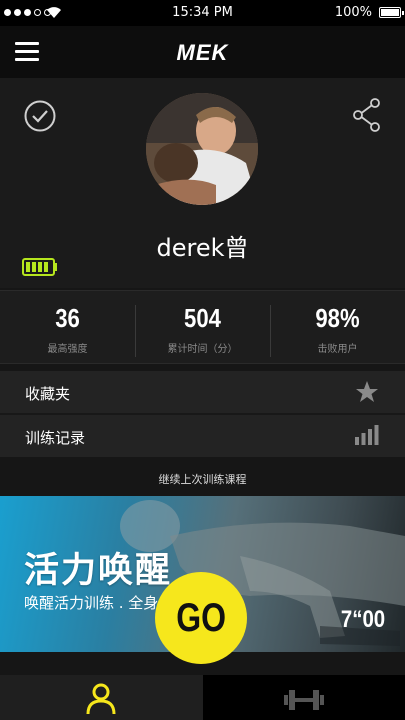  What do you see at coordinates (202, 318) in the screenshot?
I see `stat-value: 504` at bounding box center [202, 318].